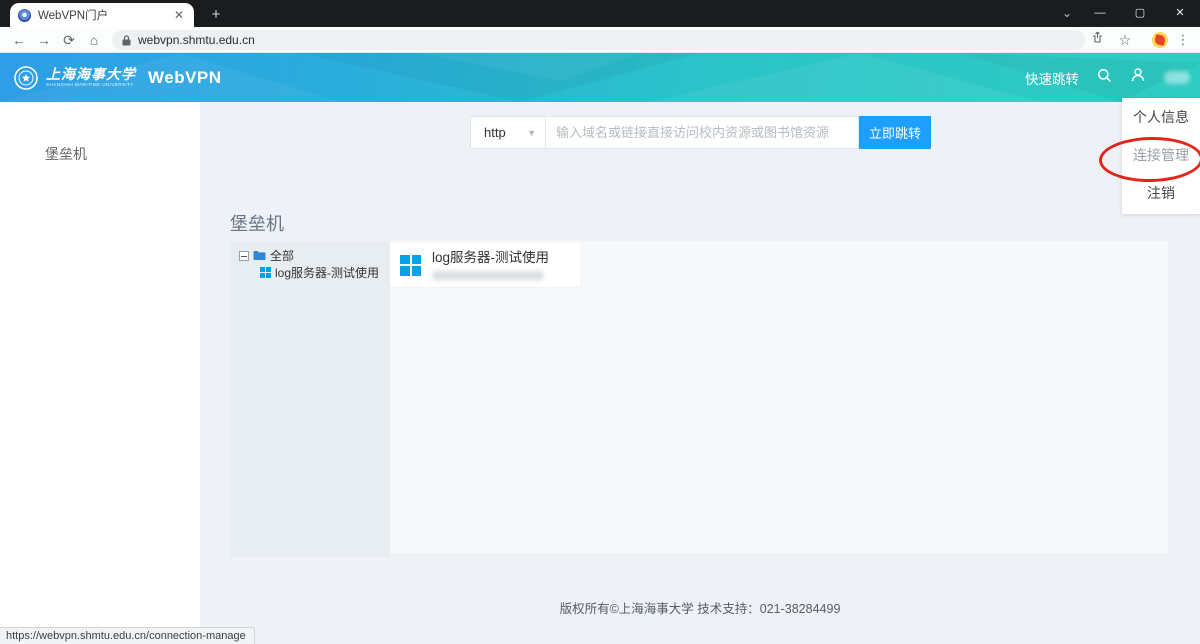 The height and width of the screenshot is (644, 1200). I want to click on bookmark-star-icon: ☆, so click(1125, 40).